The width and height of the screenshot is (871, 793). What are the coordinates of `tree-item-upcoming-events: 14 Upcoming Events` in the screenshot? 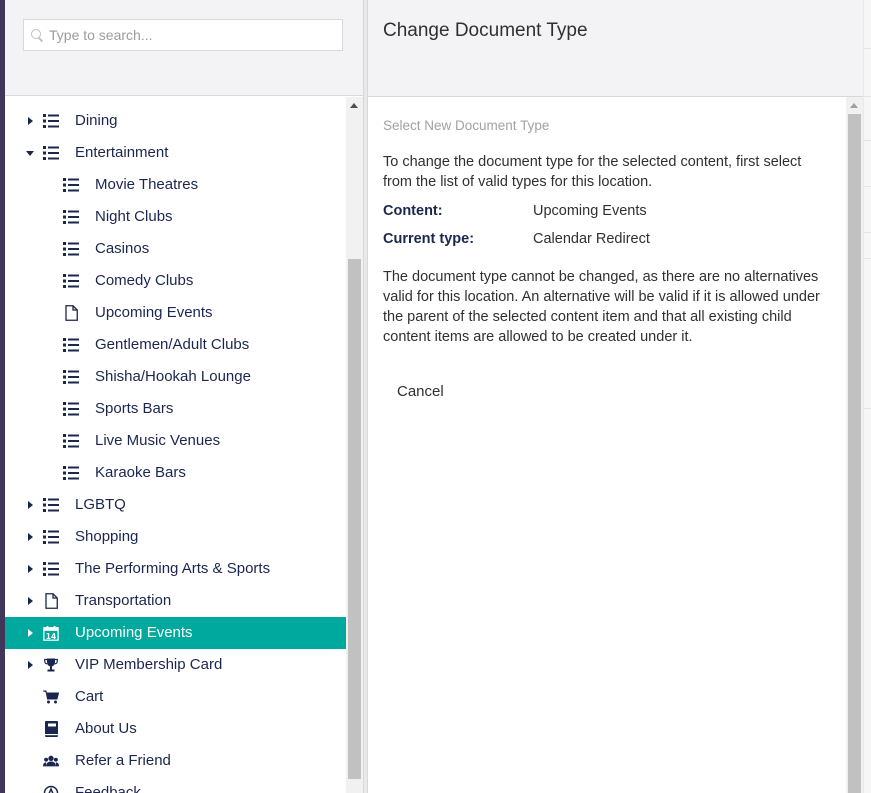 It's located at (175, 633).